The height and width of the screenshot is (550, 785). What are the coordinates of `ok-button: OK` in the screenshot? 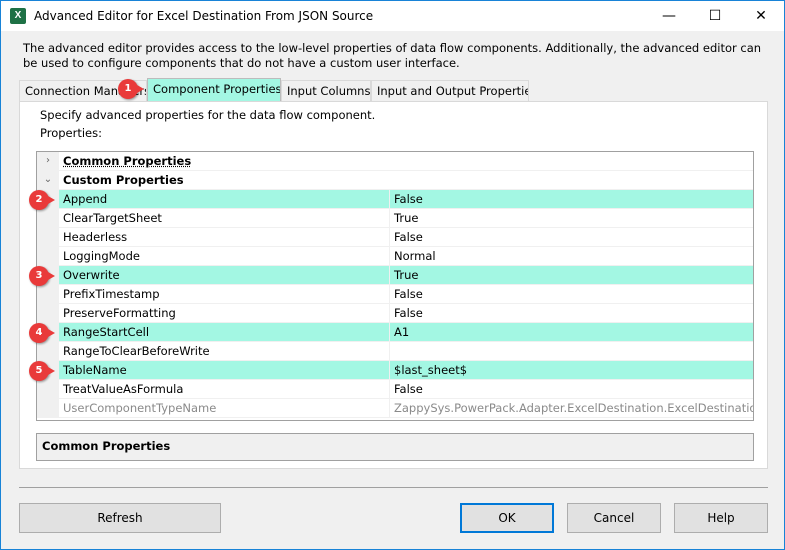 It's located at (507, 518).